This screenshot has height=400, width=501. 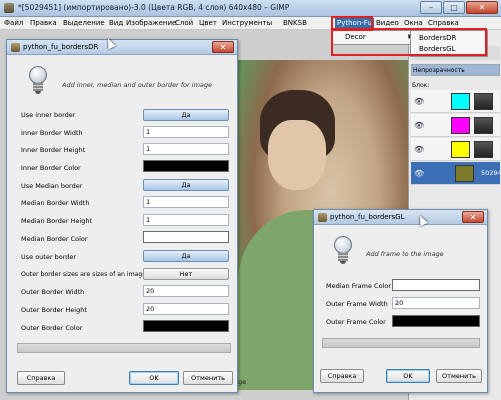 What do you see at coordinates (367, 217) in the screenshot?
I see `dialog-title: python_fu_bordersGL` at bounding box center [367, 217].